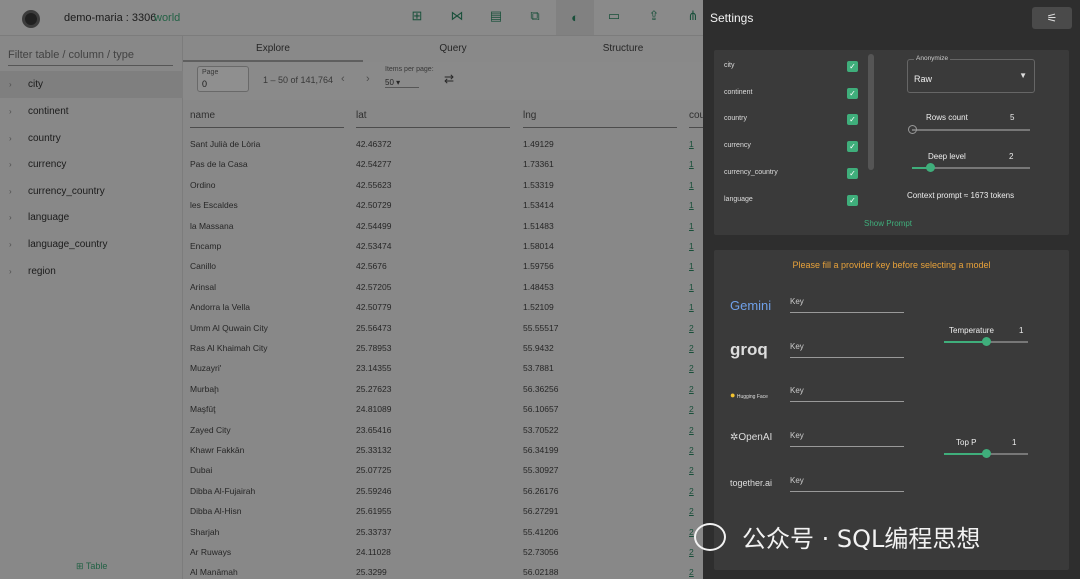 The height and width of the screenshot is (579, 1080). What do you see at coordinates (751, 483) in the screenshot?
I see `together-logo: together.ai` at bounding box center [751, 483].